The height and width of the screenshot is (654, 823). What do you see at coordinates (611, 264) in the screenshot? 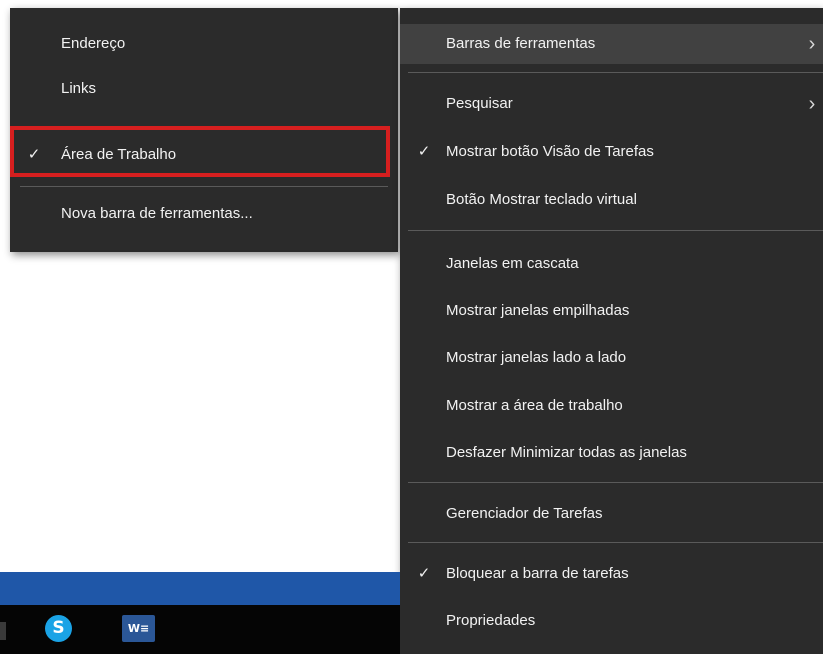
I see `menu-item-janelas-cascata: Janelas em cascata` at bounding box center [611, 264].